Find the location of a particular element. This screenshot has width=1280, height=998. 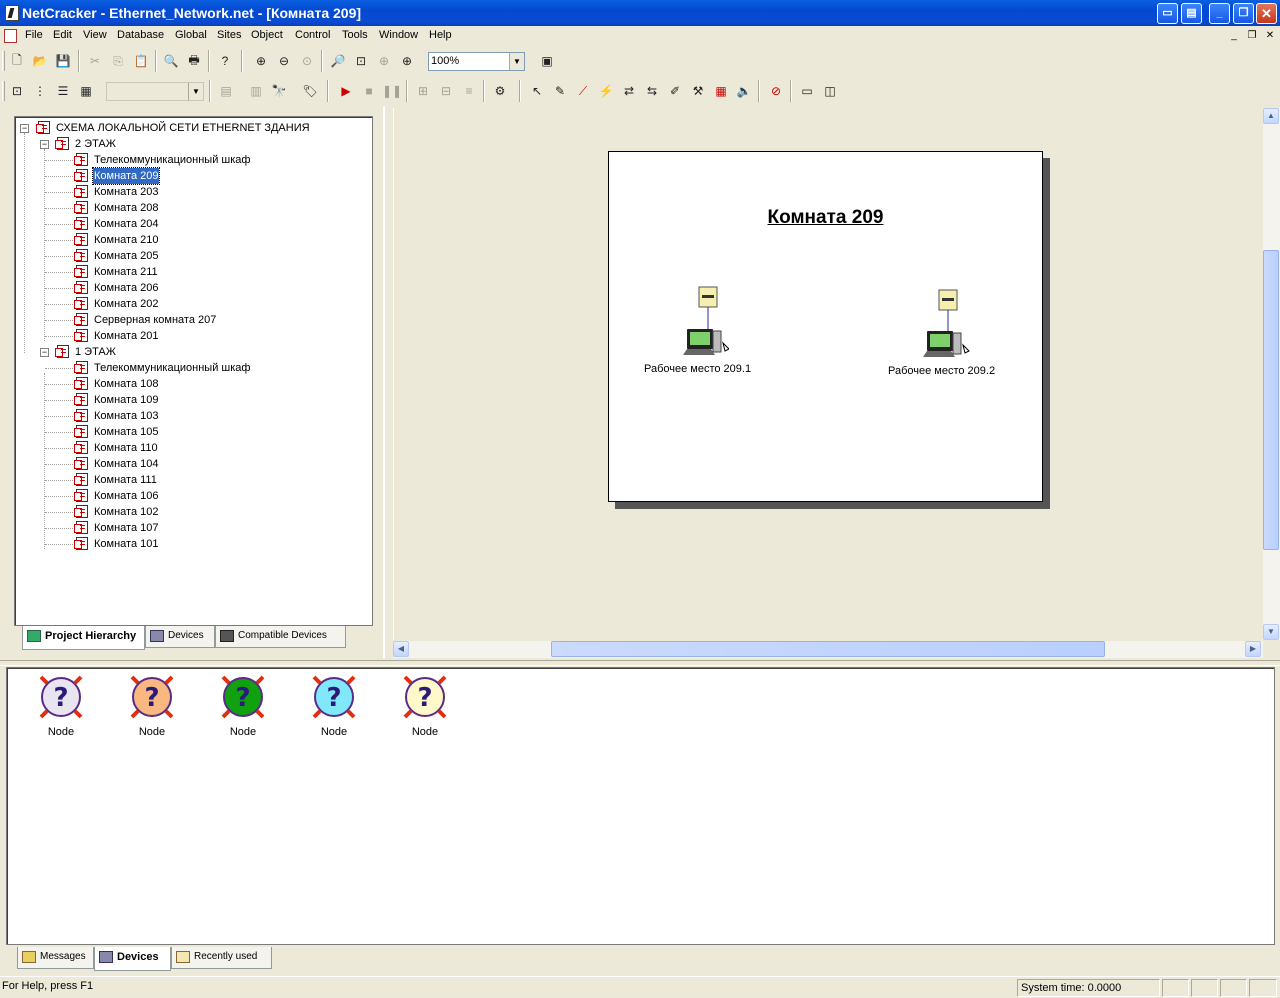

tree-floor-label: 2 ЭТАЖ is located at coordinates (95, 144).